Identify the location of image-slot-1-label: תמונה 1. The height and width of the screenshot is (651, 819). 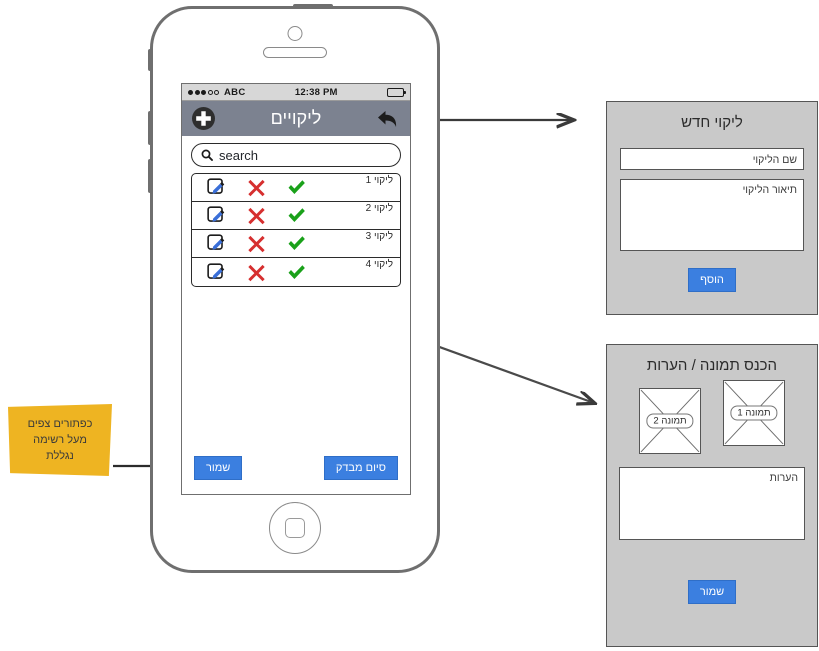
(754, 413).